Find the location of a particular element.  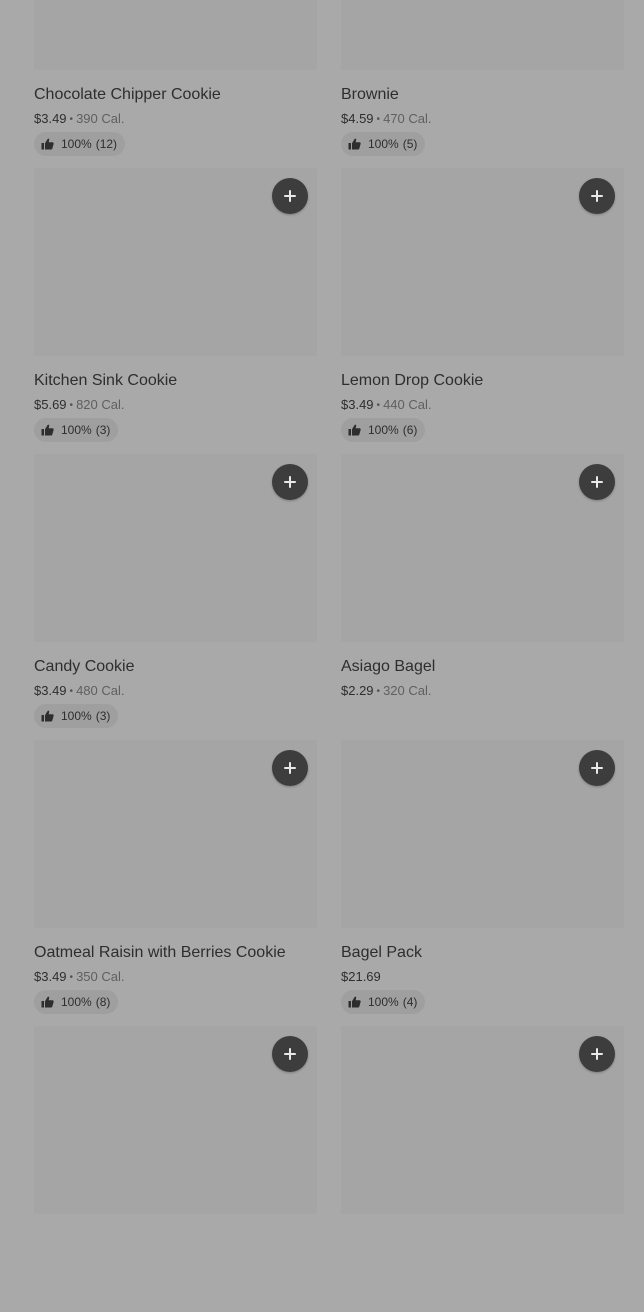

rating-count: (8) is located at coordinates (103, 1002).